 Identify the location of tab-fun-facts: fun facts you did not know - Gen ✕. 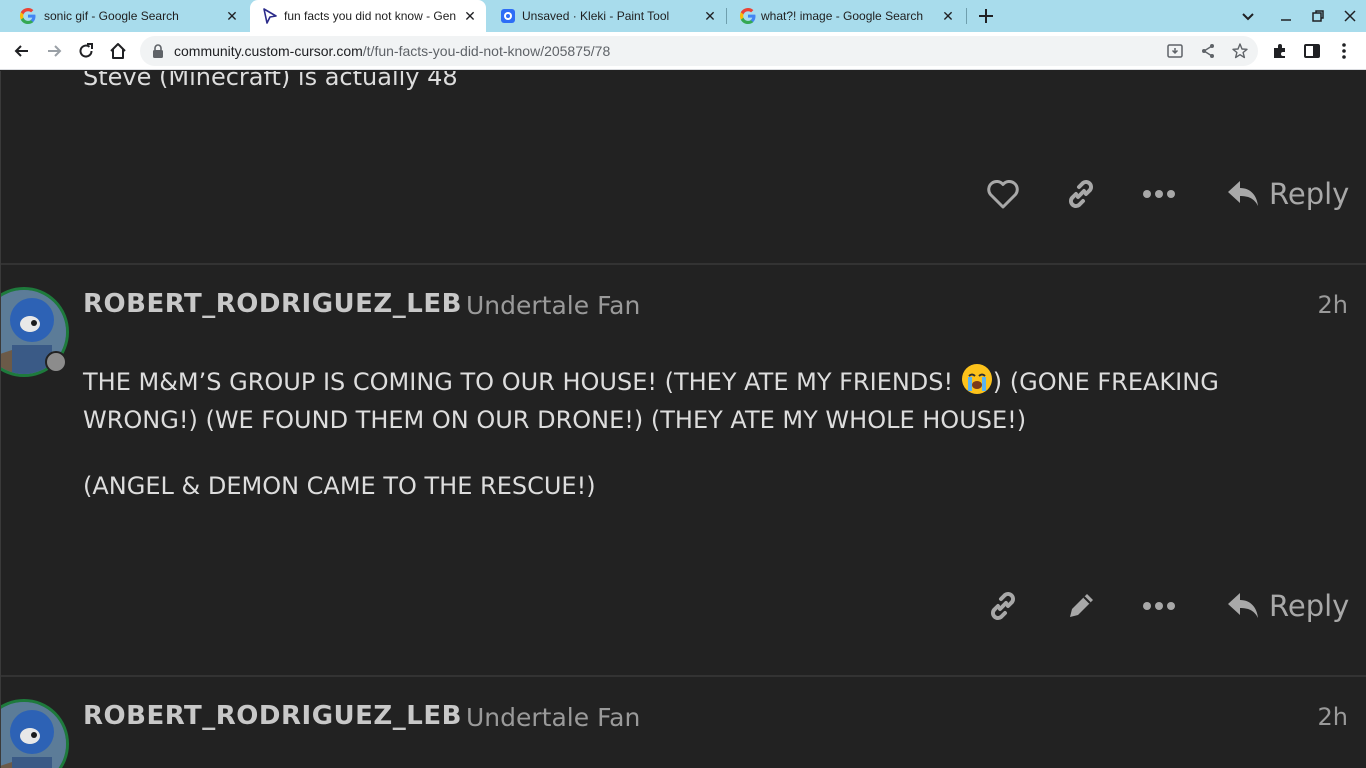
(368, 16).